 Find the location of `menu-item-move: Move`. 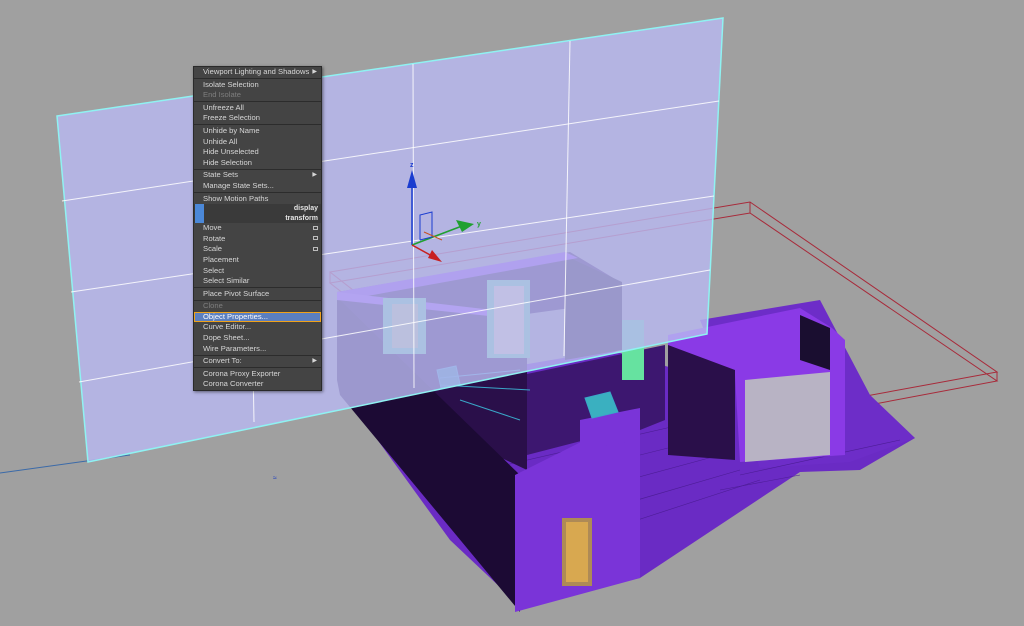

menu-item-move: Move is located at coordinates (257, 228).